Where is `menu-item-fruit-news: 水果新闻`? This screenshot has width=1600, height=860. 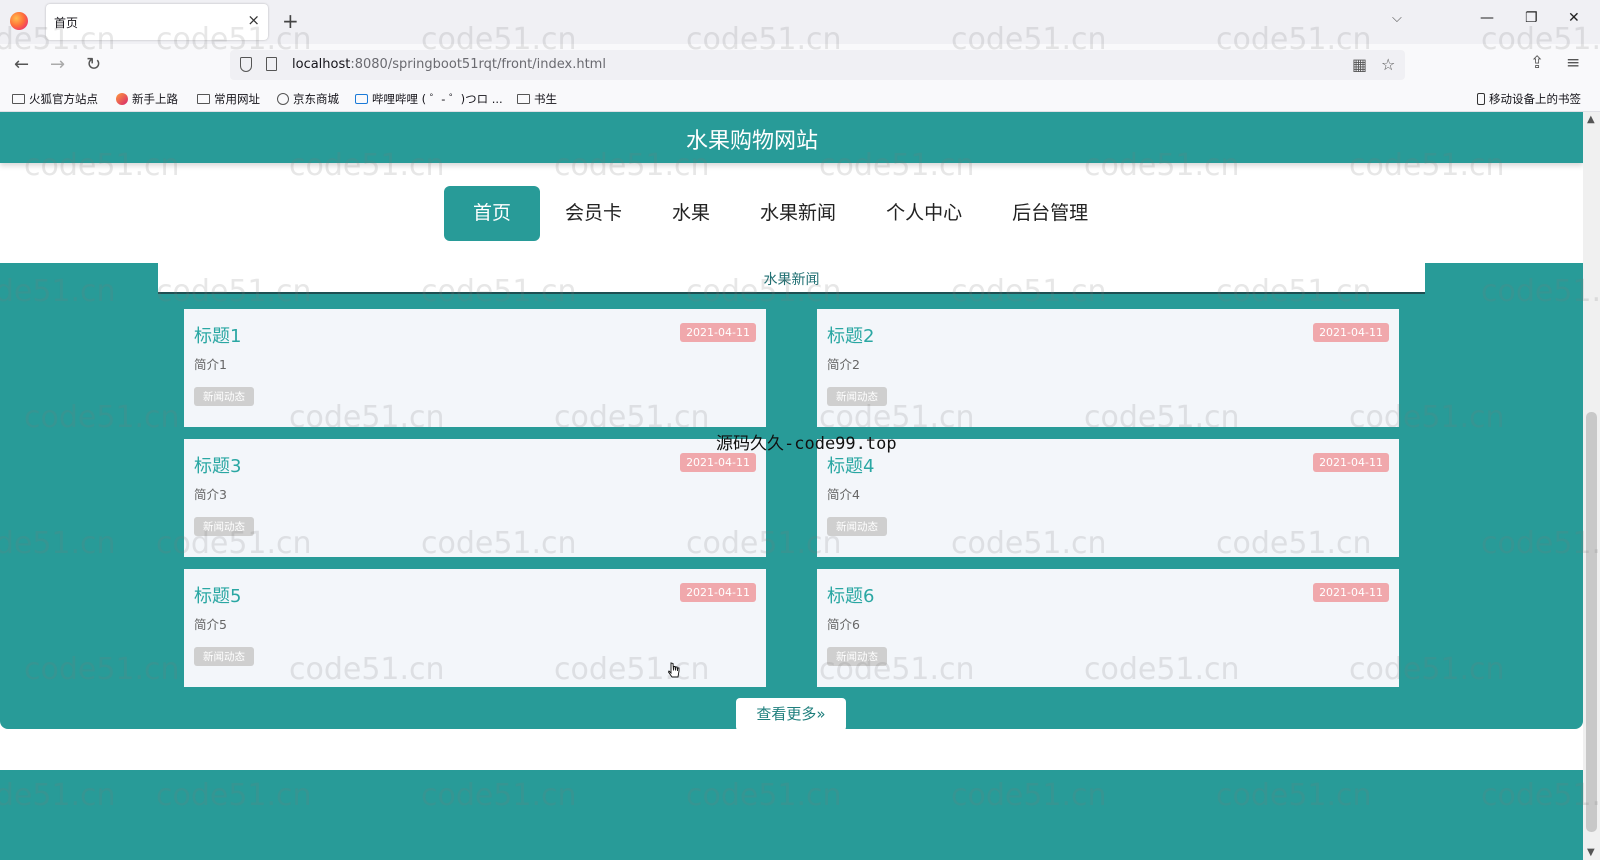 menu-item-fruit-news: 水果新闻 is located at coordinates (798, 213).